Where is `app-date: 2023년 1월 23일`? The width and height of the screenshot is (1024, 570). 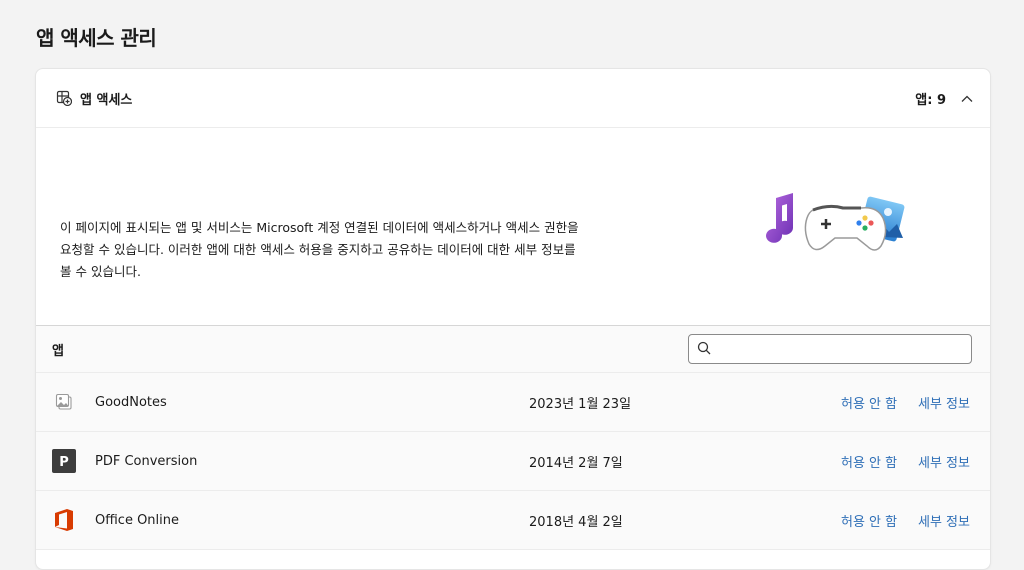
app-date: 2023년 1월 23일 is located at coordinates (580, 404).